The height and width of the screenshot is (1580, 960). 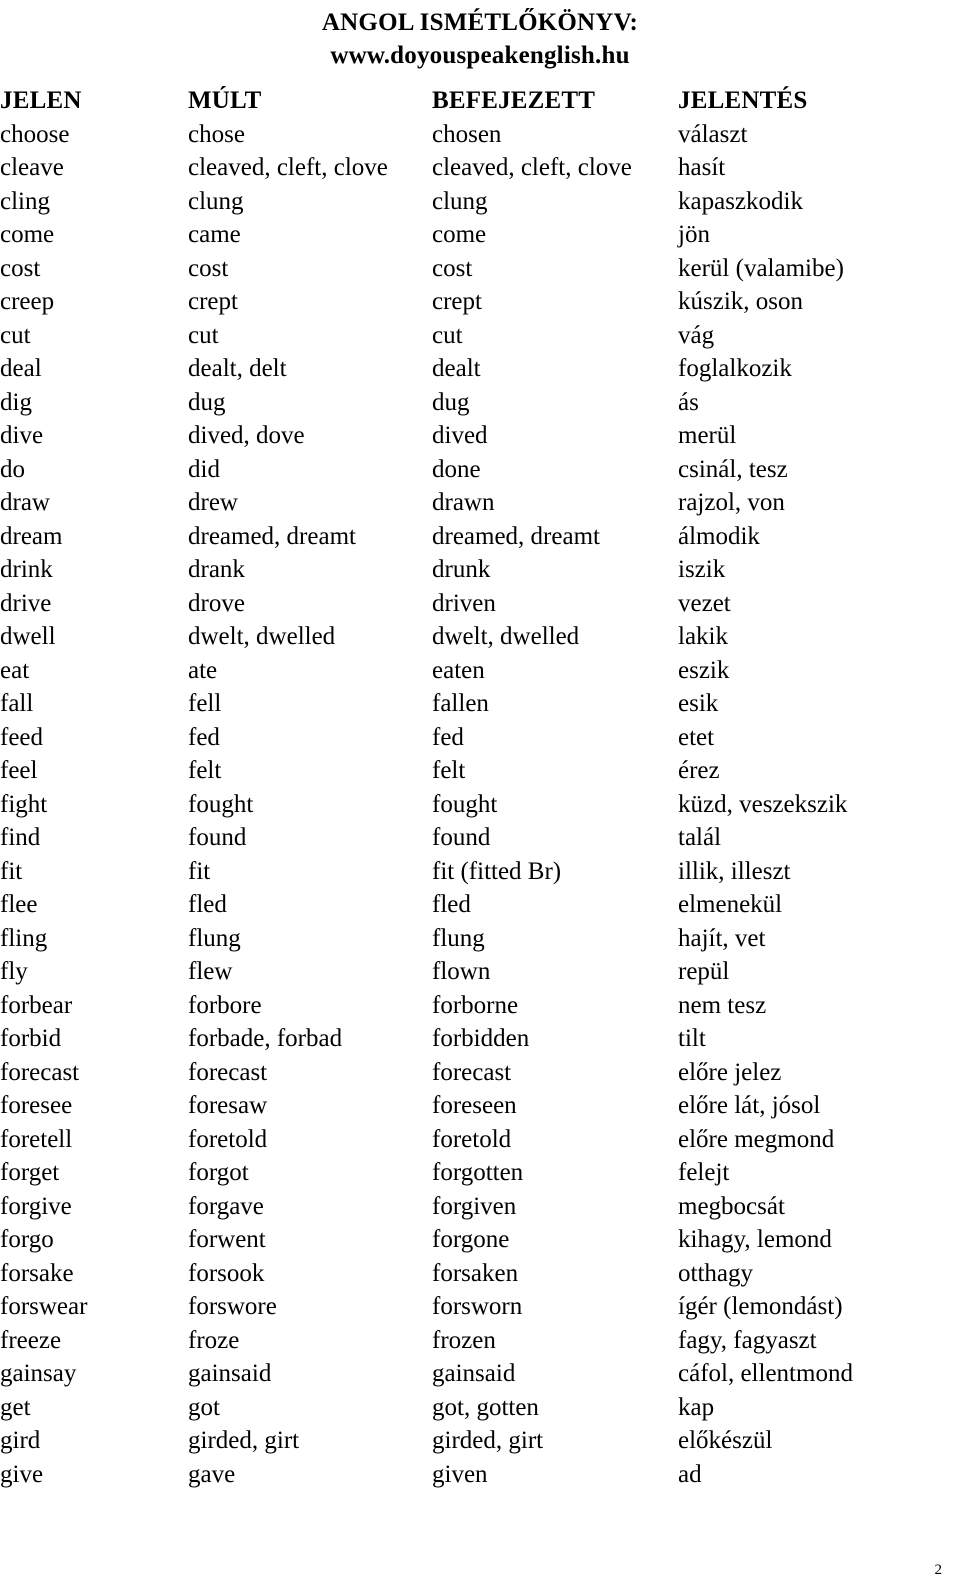 I want to click on table-cell: előkészül, so click(x=725, y=1440).